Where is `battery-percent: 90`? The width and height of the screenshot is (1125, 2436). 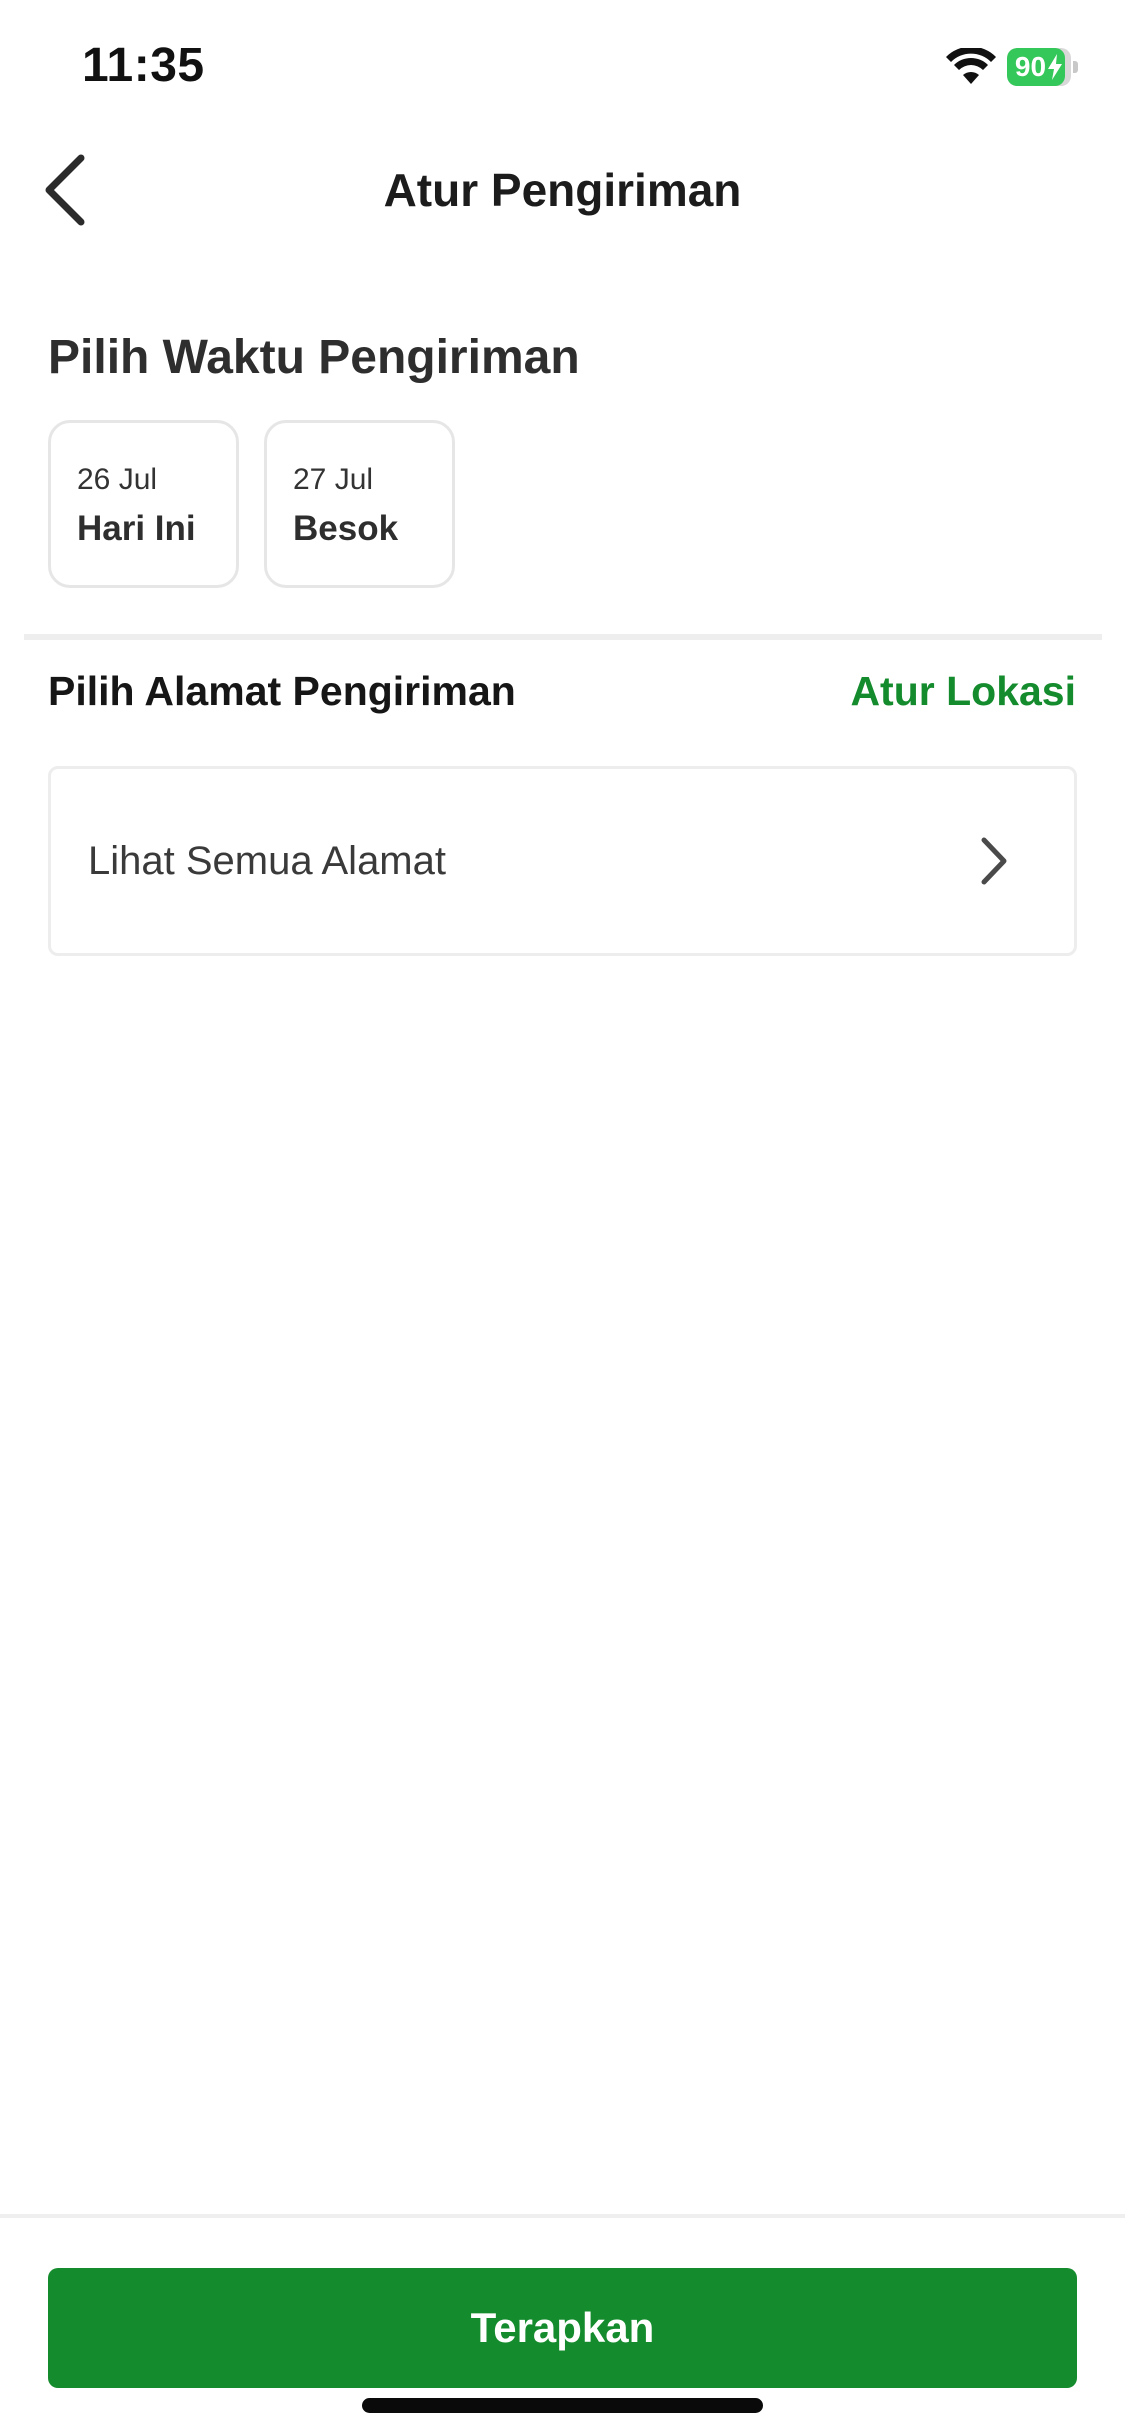
battery-percent: 90 is located at coordinates (1030, 66).